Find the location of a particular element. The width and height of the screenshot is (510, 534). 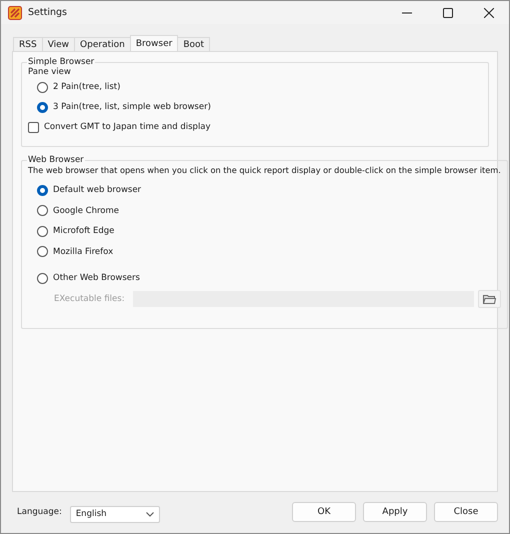

description-text: The web browser that opens when you click on the quick report display or double-click on the simple browser item. is located at coordinates (264, 170).